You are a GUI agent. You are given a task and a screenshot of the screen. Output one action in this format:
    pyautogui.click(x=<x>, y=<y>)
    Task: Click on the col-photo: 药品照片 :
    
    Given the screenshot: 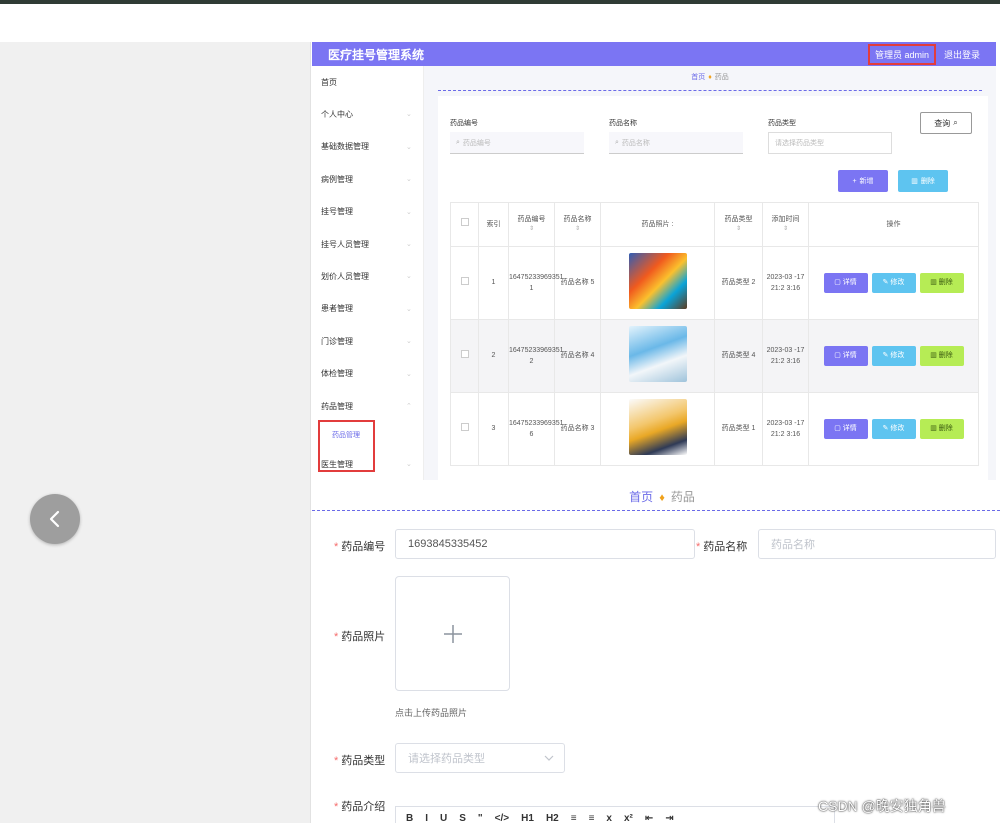 What is the action you would take?
    pyautogui.click(x=657, y=224)
    